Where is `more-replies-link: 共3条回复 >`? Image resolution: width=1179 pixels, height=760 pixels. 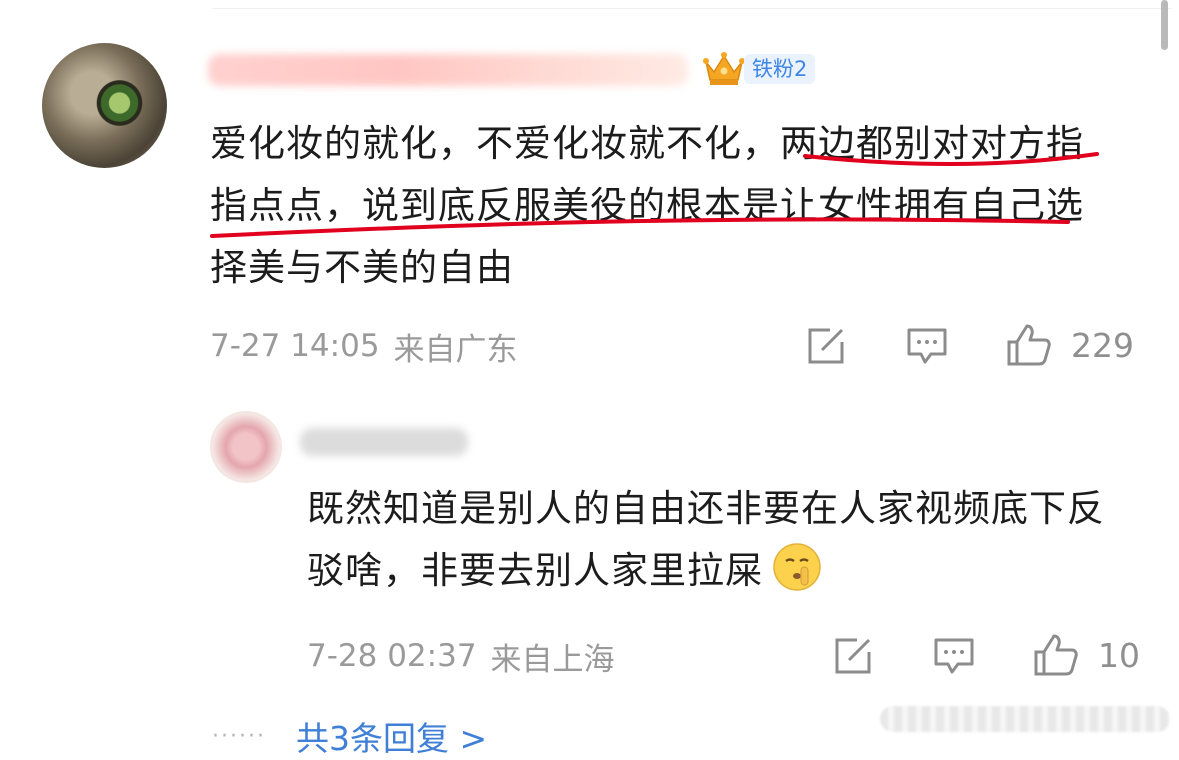
more-replies-link: 共3条回复 > is located at coordinates (391, 736).